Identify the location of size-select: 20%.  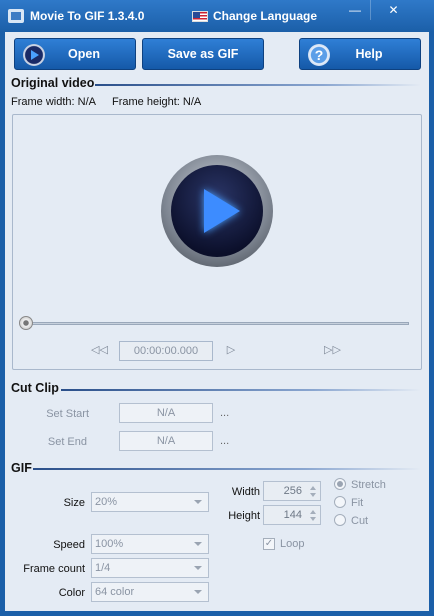
(150, 502).